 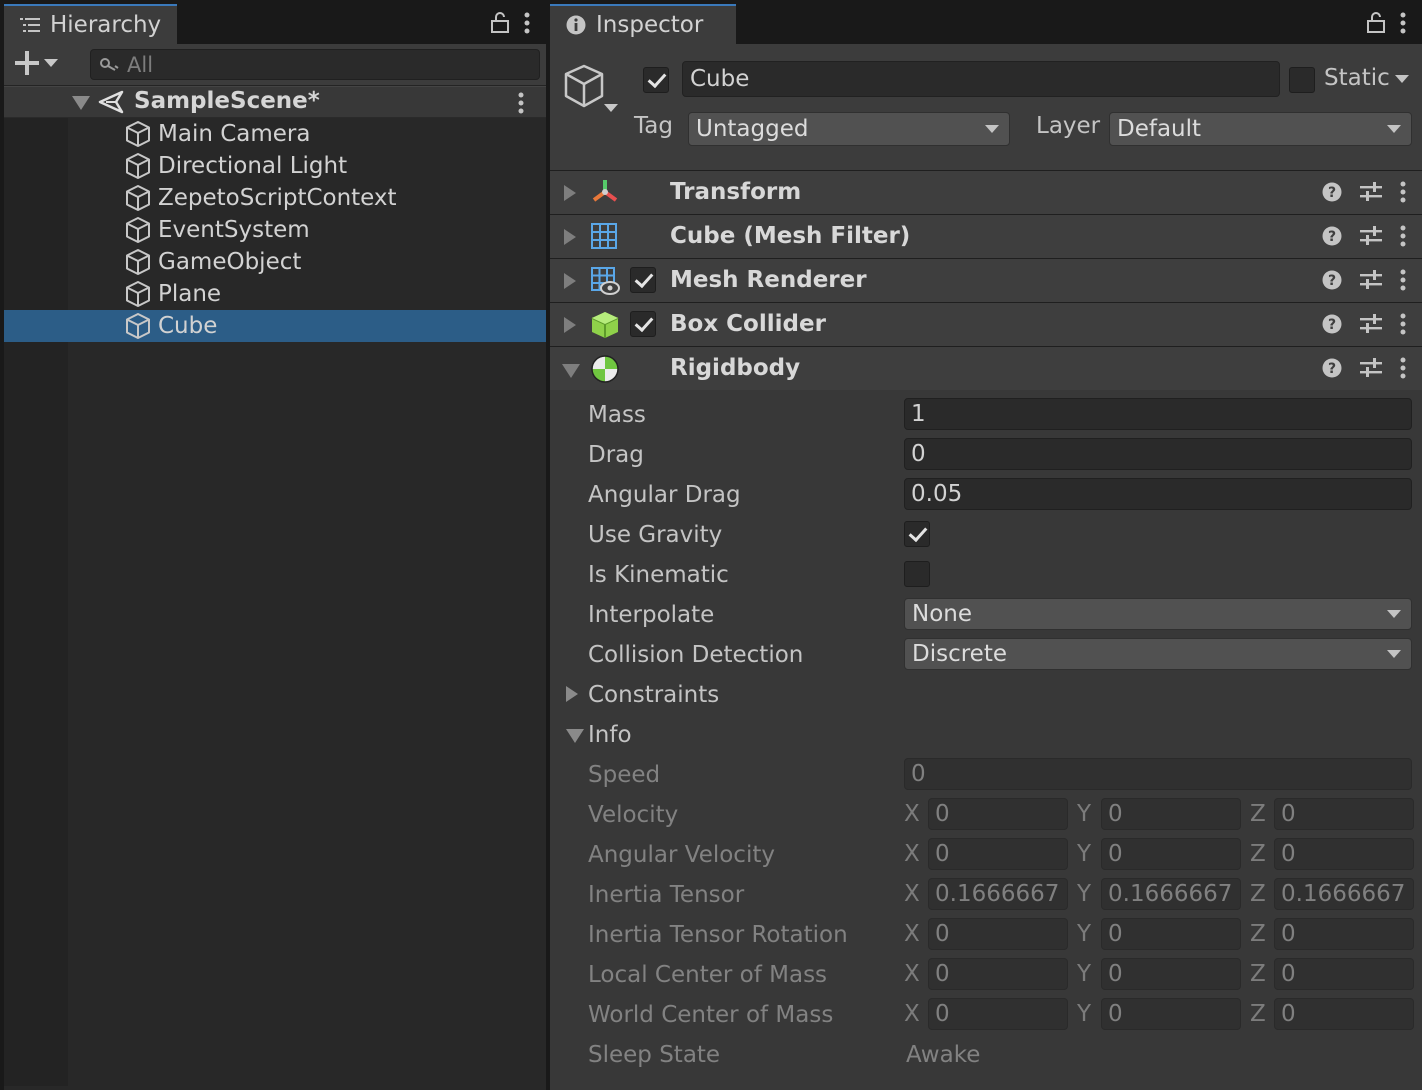 I want to click on inertia-tensor-z-value: 0.1666667, so click(x=1343, y=894).